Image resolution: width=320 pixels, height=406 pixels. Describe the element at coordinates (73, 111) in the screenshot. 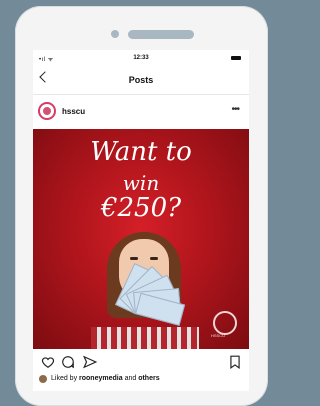

I see `post-username: hsscu` at that location.